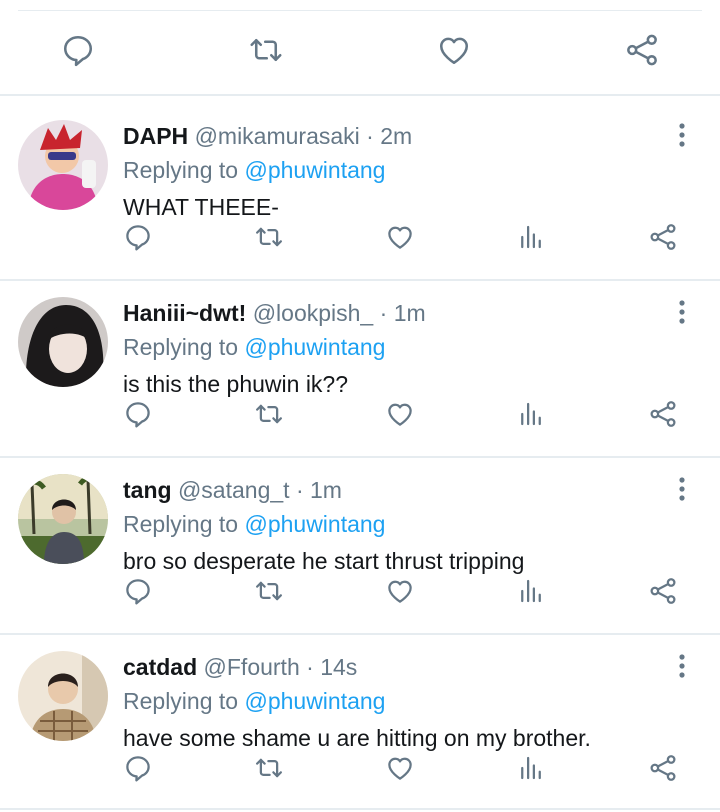  What do you see at coordinates (277, 136) in the screenshot?
I see `username: @mikamurasaki` at bounding box center [277, 136].